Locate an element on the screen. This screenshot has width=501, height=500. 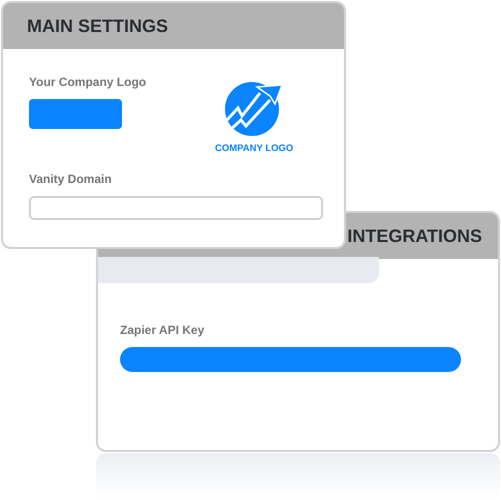
field-label: Your Company Logo is located at coordinates (88, 82).